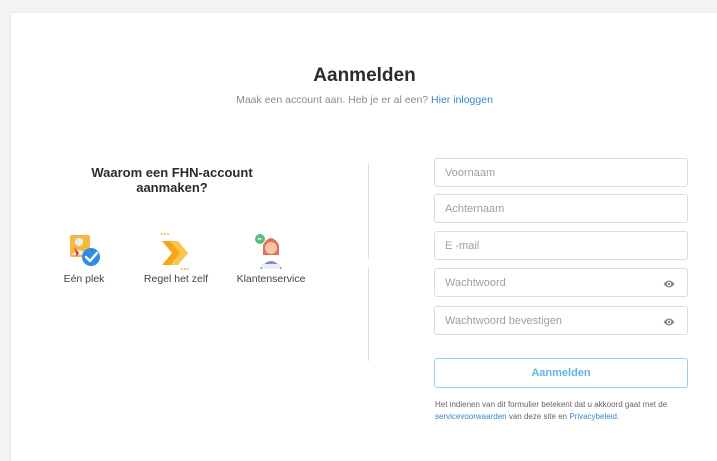  I want to click on why-heading: Waarom een FHN-account aanmaken?, so click(172, 180).